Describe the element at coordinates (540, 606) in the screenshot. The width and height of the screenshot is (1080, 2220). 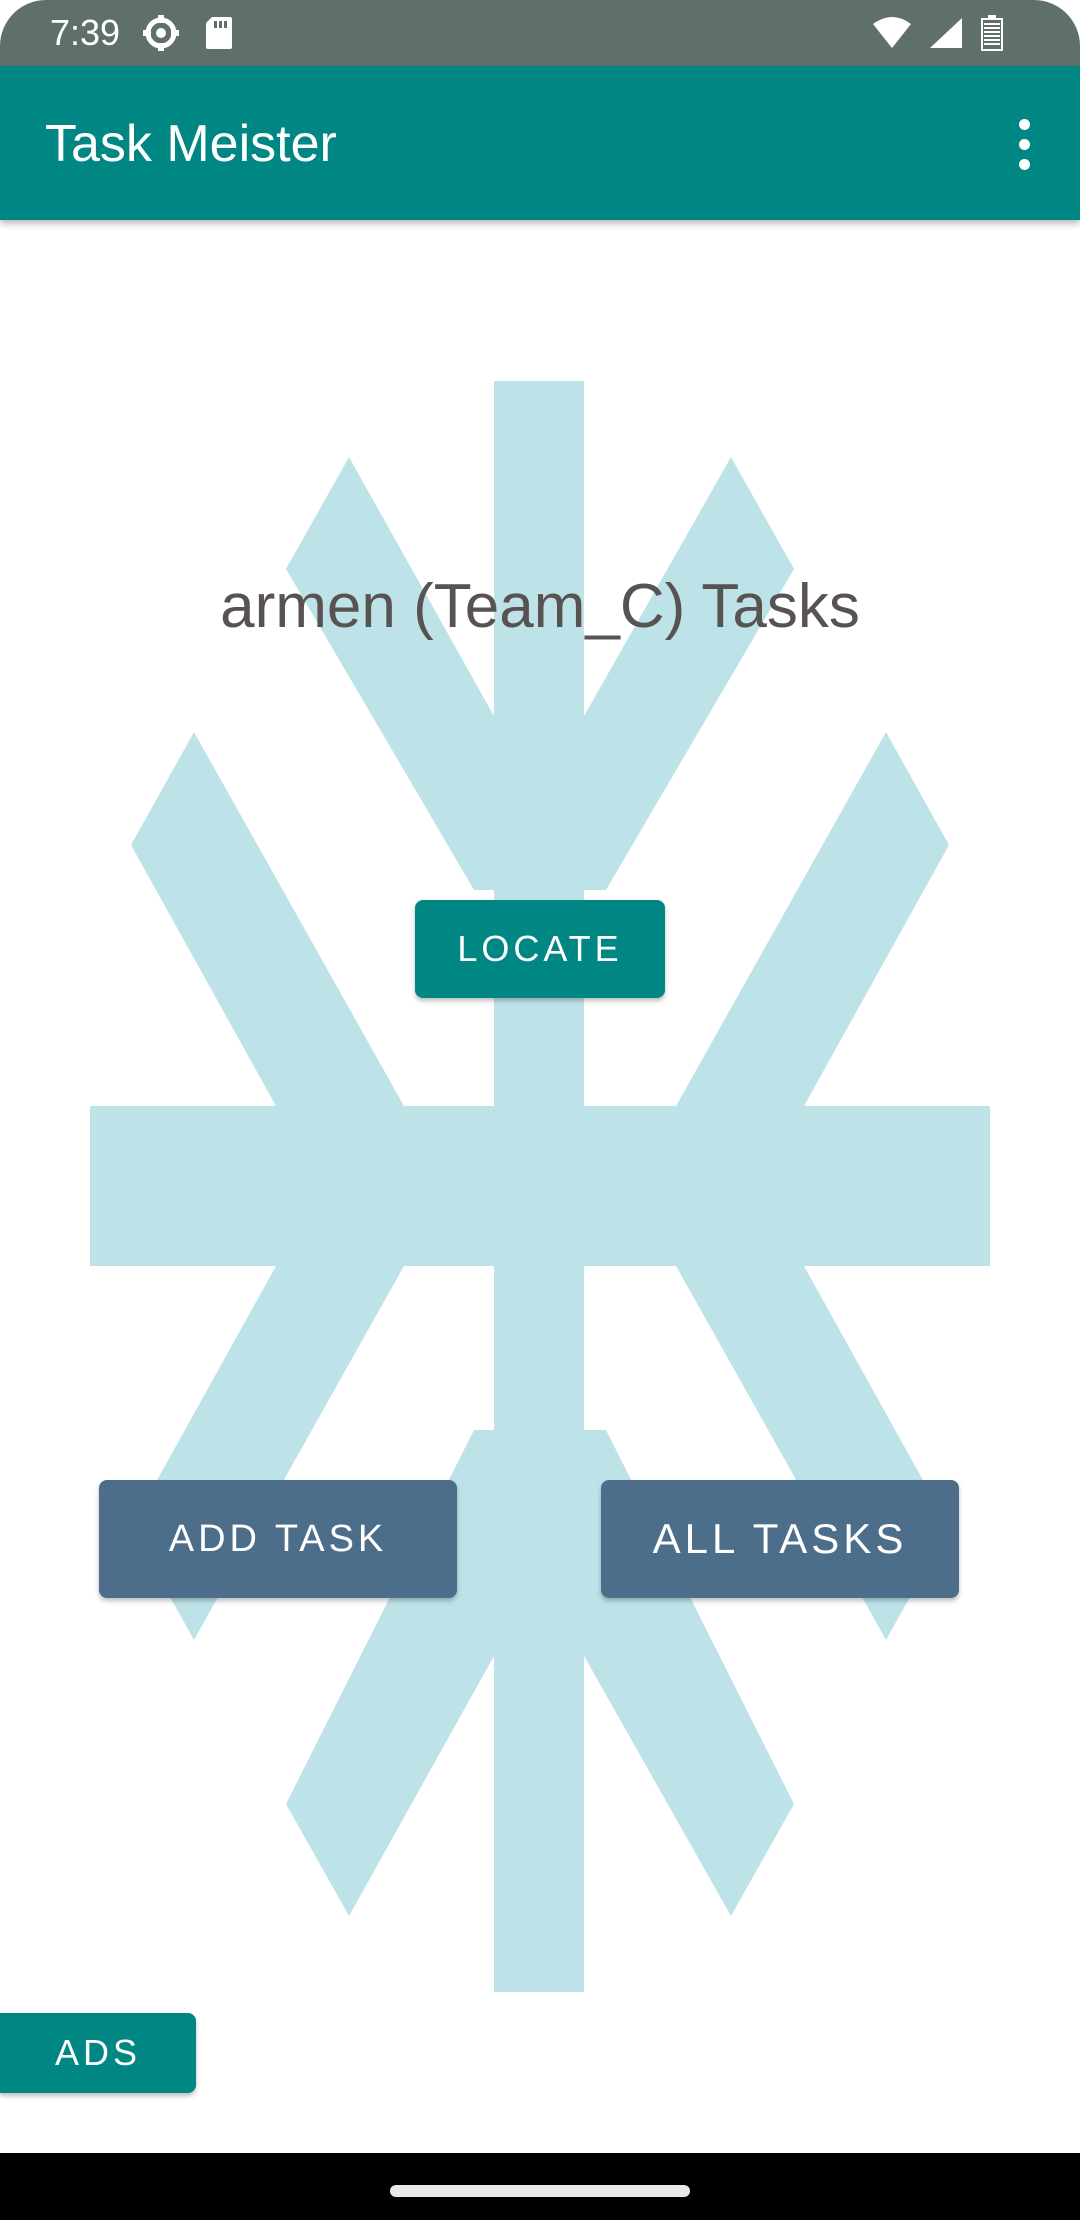
I see `page-title: armen (Team_C) Tasks` at that location.